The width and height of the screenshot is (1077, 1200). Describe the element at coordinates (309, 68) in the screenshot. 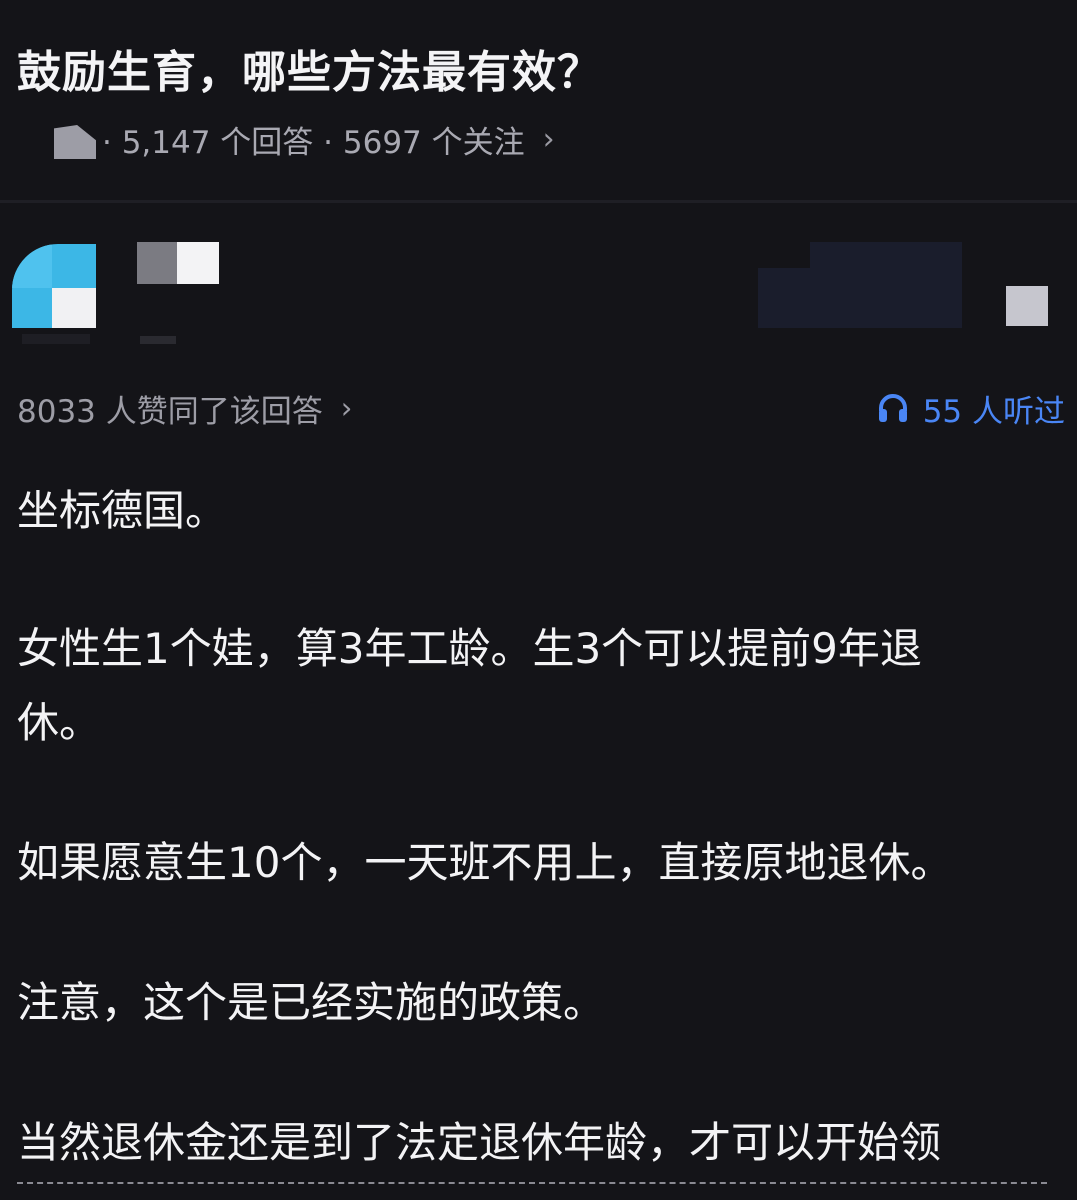

I see `question-title: 鼓励生育，哪些方法最有效？` at that location.